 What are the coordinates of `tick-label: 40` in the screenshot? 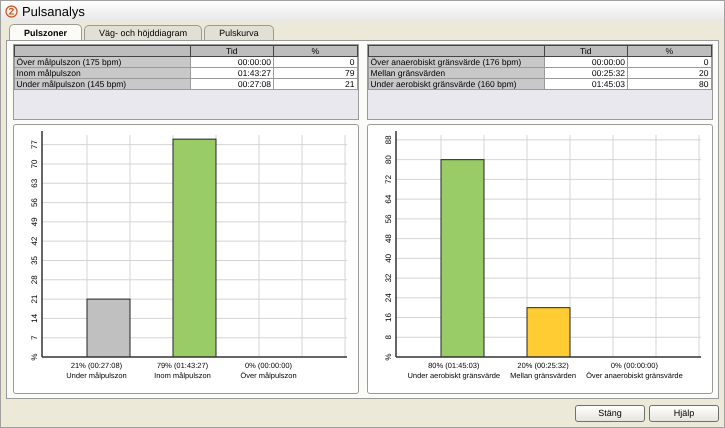 It's located at (388, 258).